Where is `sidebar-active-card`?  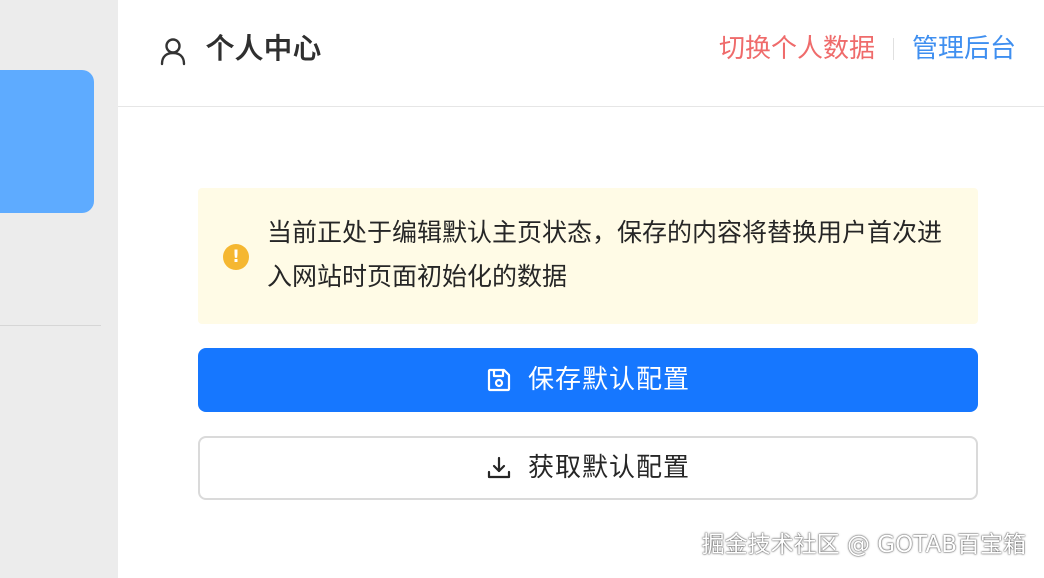
sidebar-active-card is located at coordinates (47, 141).